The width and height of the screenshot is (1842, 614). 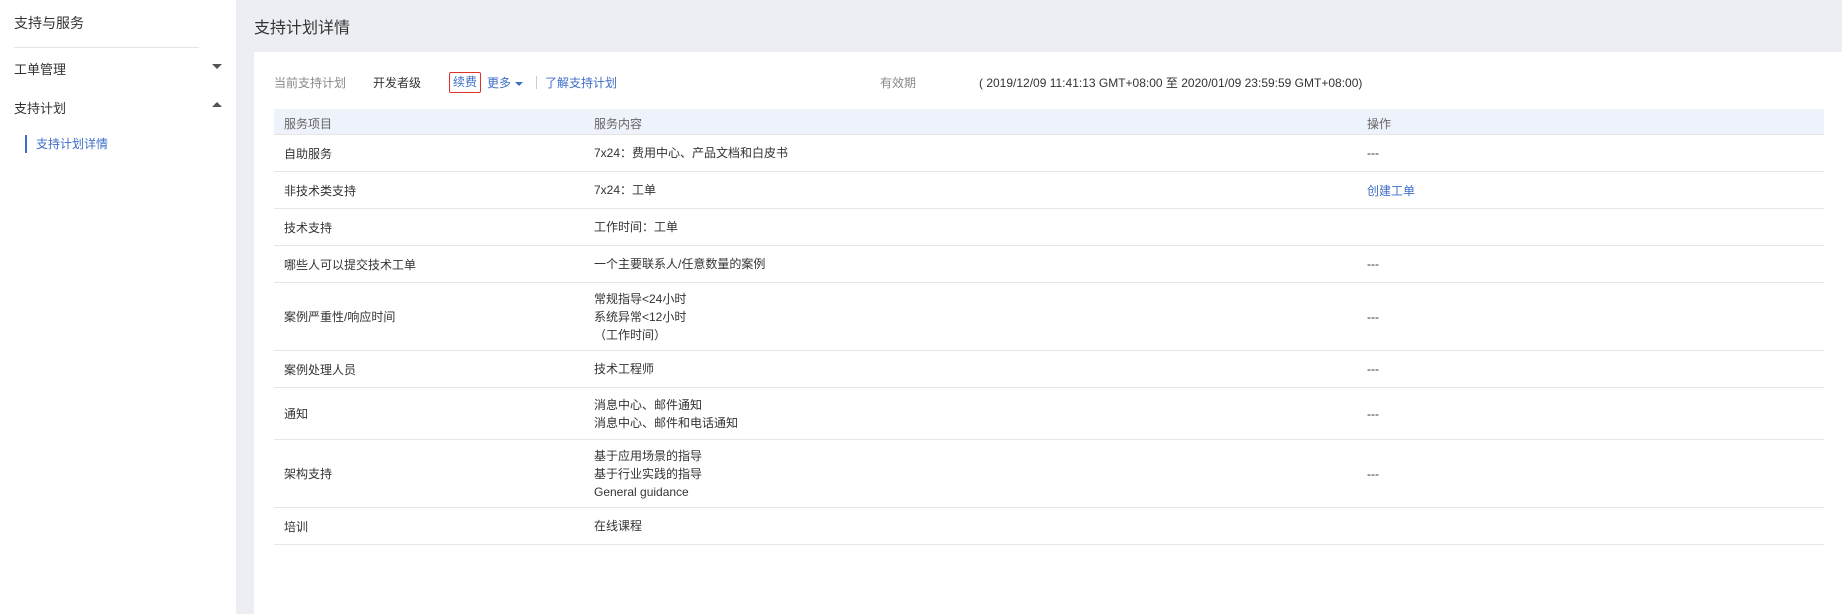 I want to click on service-content-cell: 一个主要联系人/任意数量的案例, so click(x=679, y=264).